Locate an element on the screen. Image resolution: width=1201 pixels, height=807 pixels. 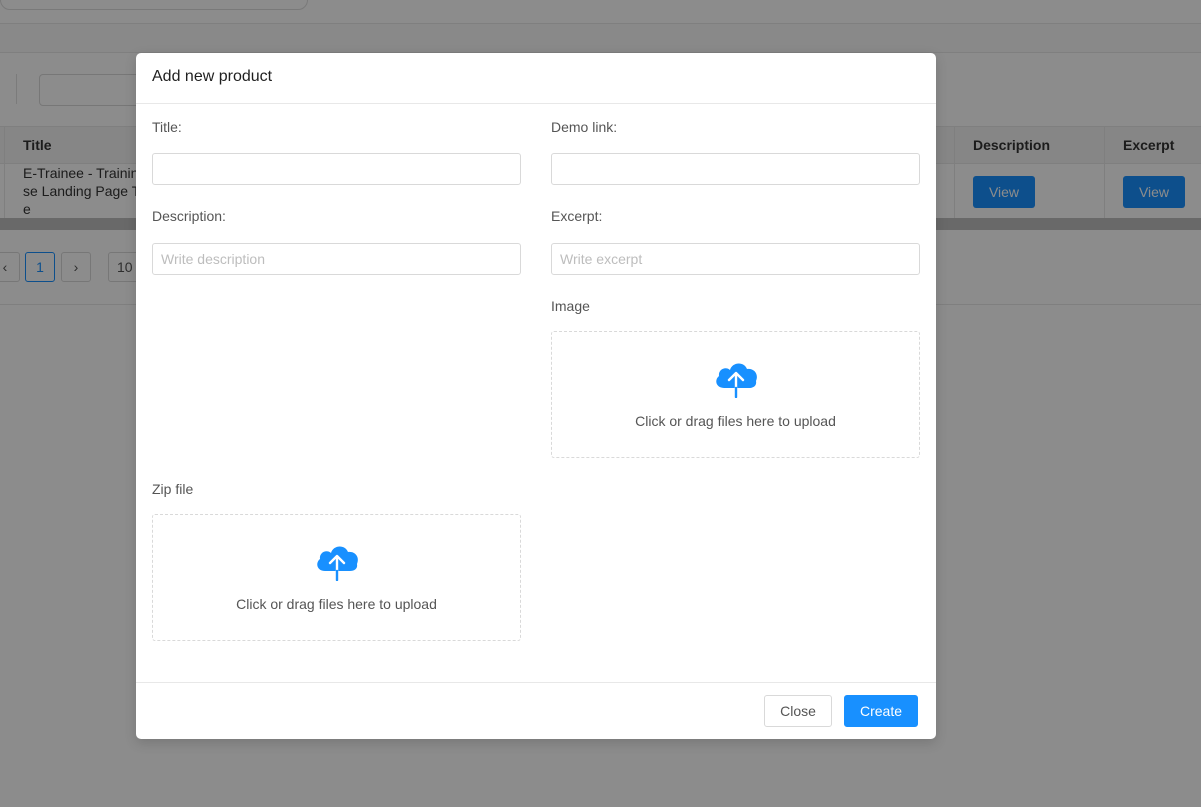
image-upload-text: Click or drag files here to upload is located at coordinates (735, 421).